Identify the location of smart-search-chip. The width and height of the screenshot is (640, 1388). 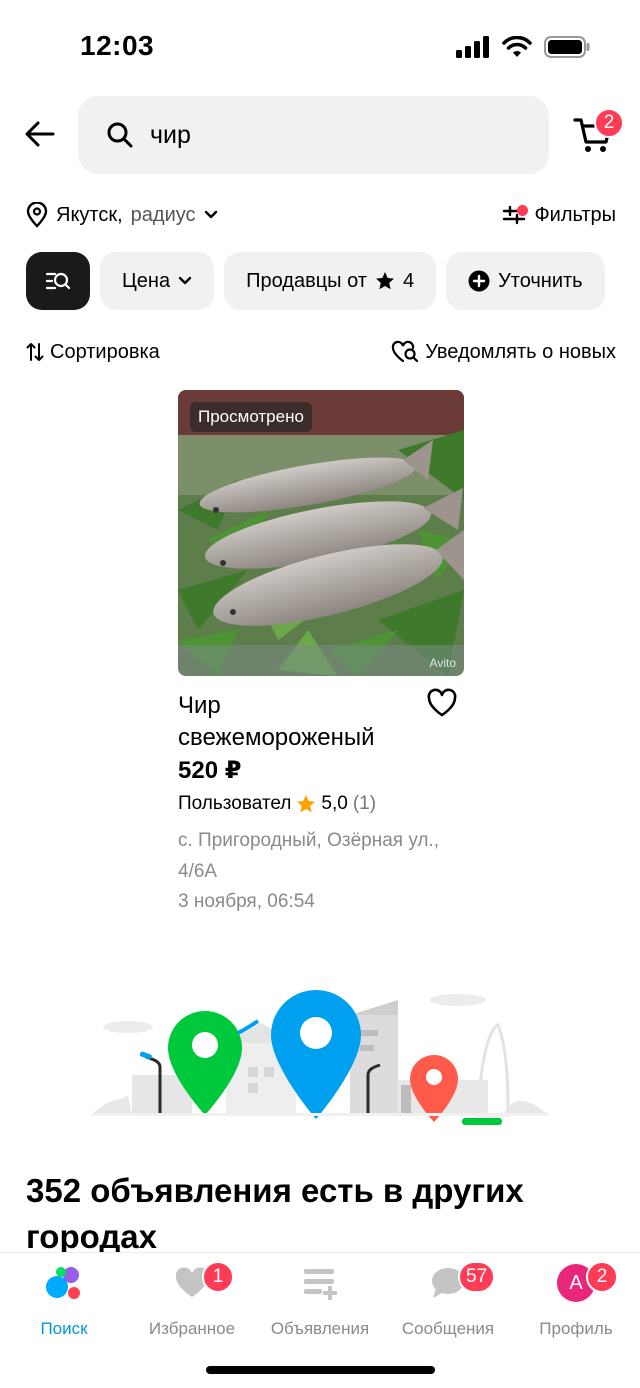
(58, 281).